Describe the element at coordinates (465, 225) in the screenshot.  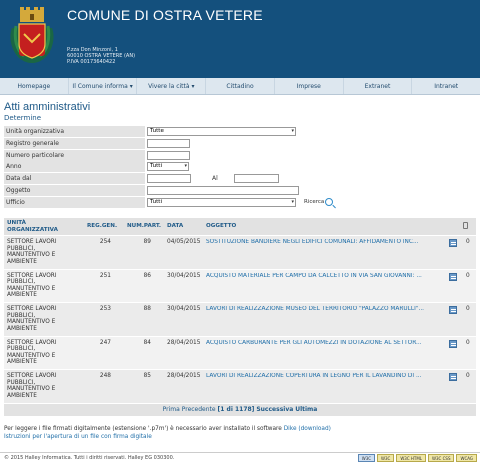
I see `attachment-header-icon` at that location.